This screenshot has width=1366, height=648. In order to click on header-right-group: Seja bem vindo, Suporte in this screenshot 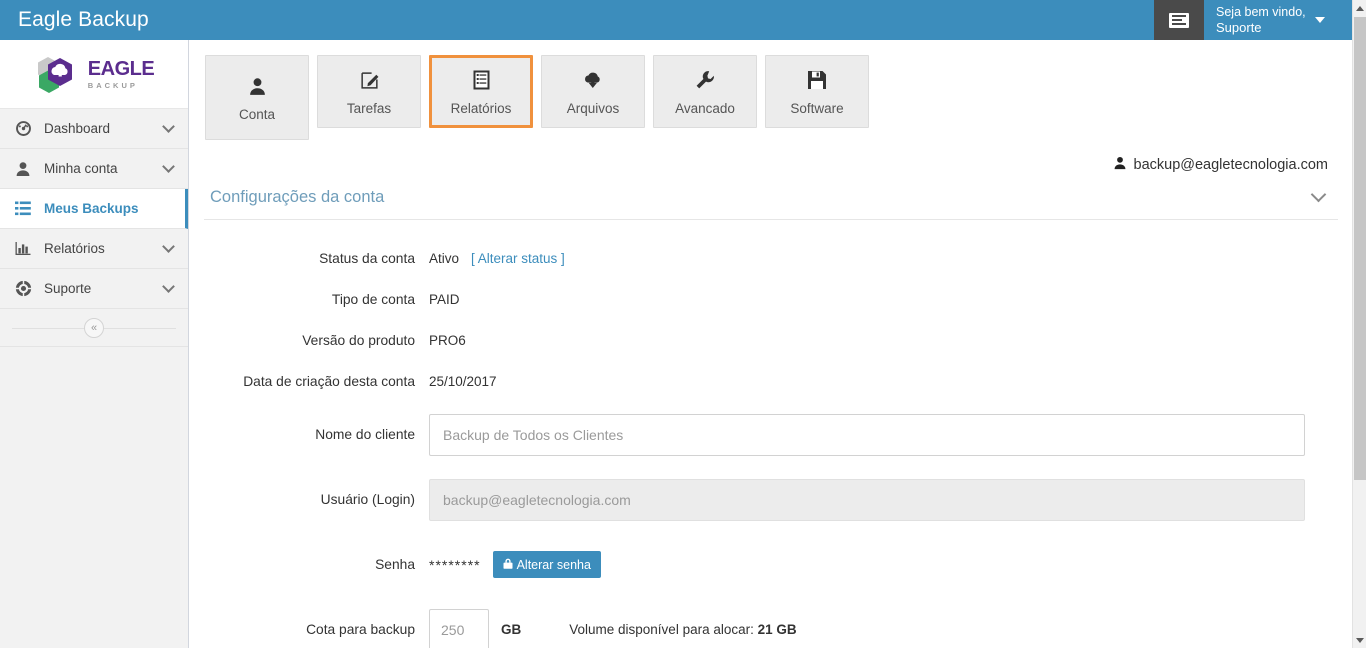, I will do `click(1253, 20)`.